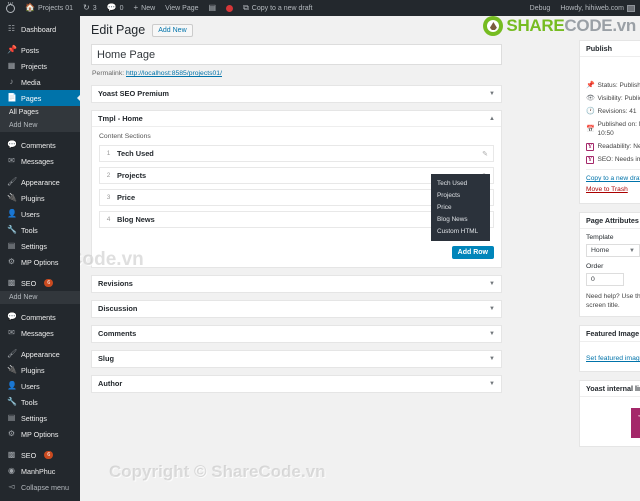 The height and width of the screenshot is (501, 640). I want to click on sidebar-item-add-new-page: Add New, so click(40, 125).